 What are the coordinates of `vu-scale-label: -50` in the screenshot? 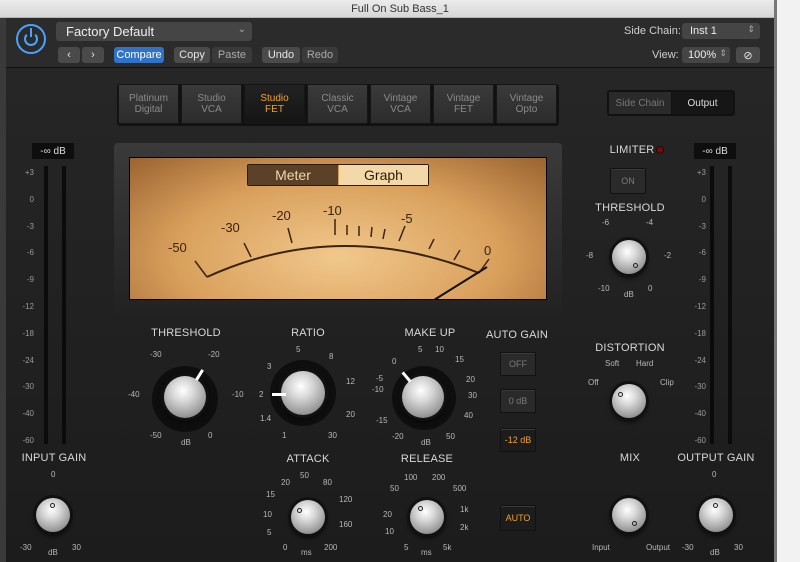 It's located at (177, 247).